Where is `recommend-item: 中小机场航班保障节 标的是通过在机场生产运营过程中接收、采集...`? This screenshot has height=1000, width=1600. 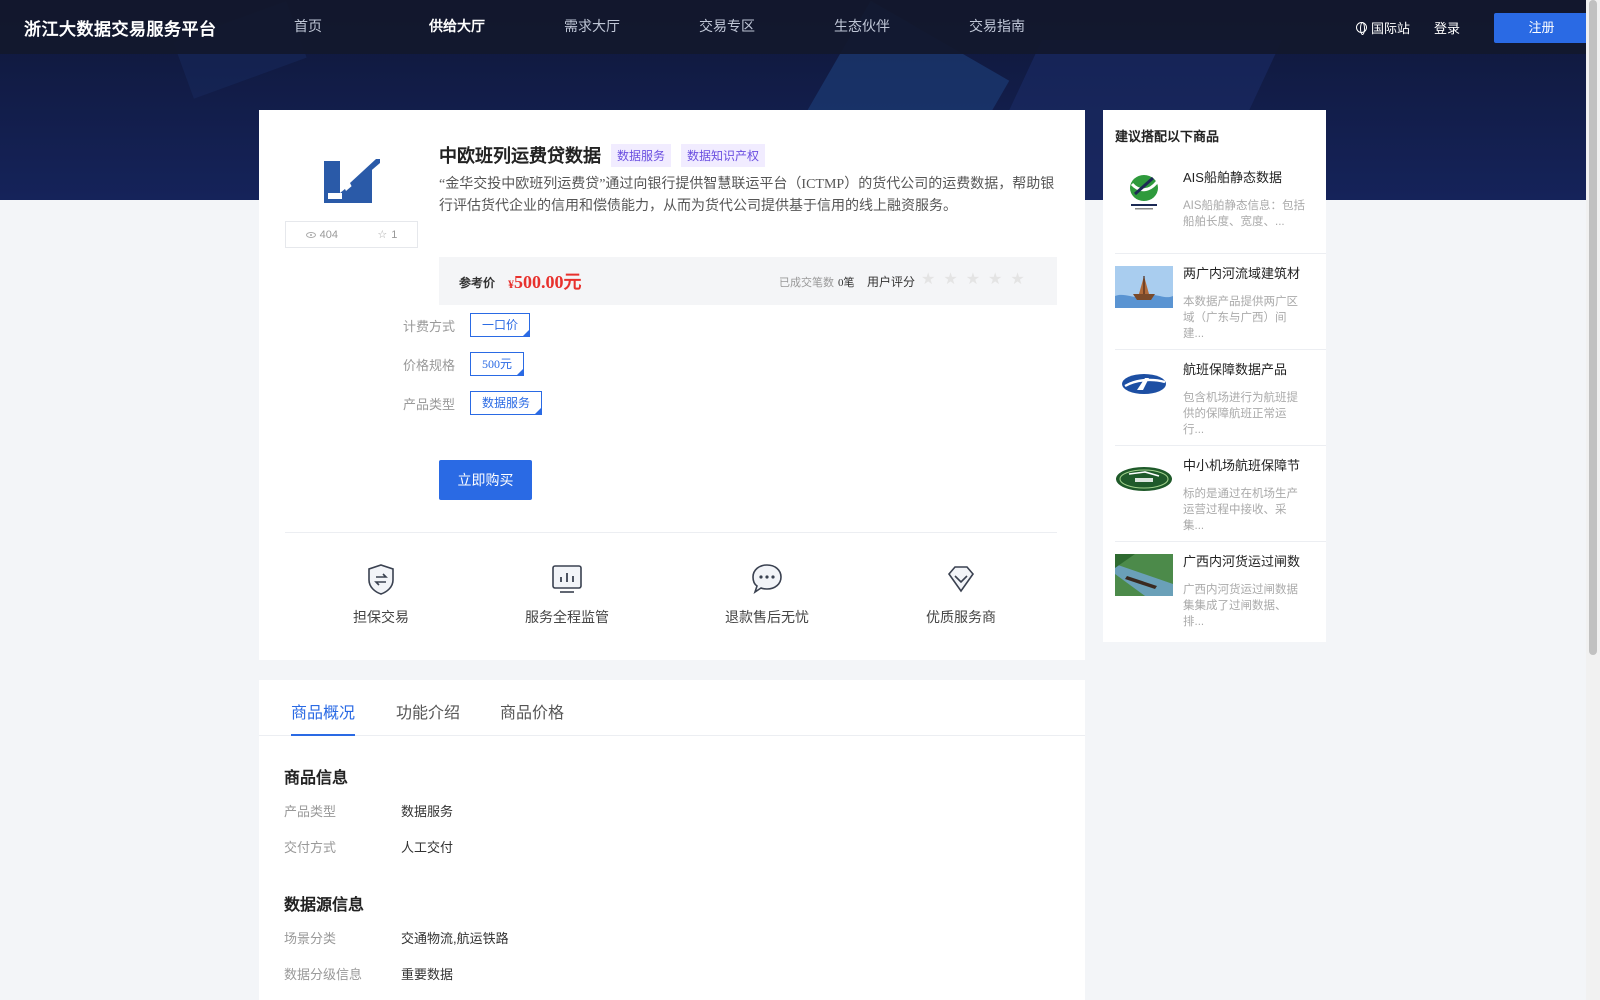
recommend-item: 中小机场航班保障节 标的是通过在机场生产运营过程中接收、采集... is located at coordinates (1220, 495).